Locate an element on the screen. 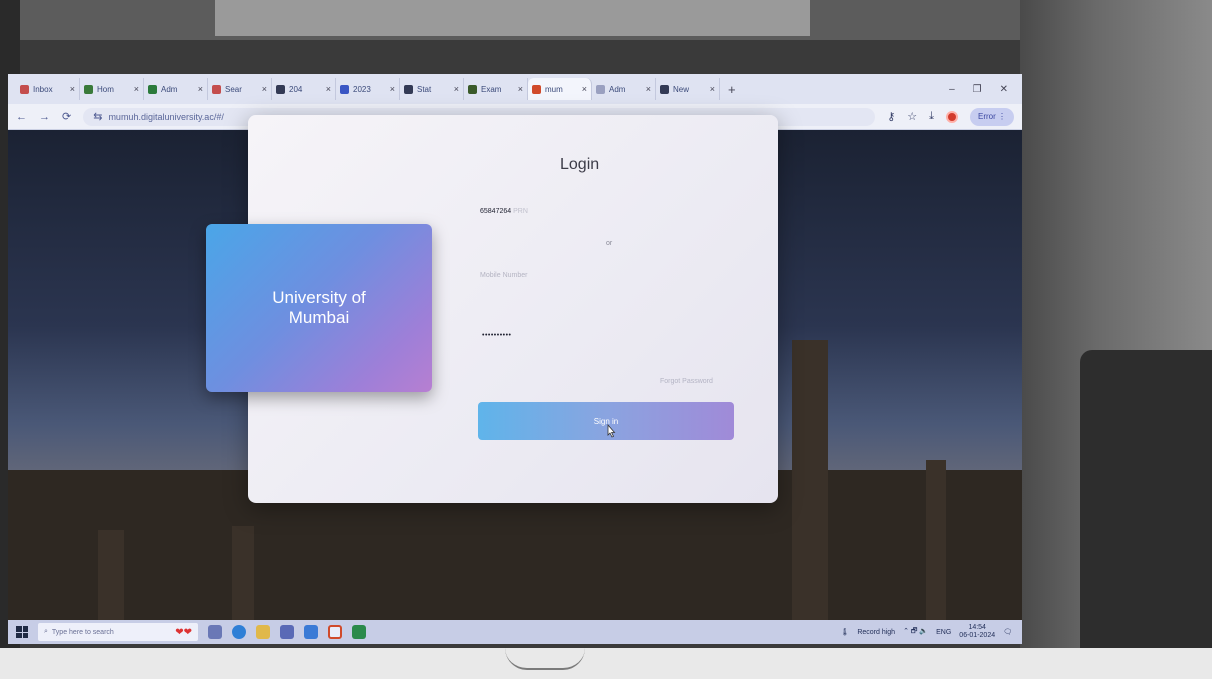 Image resolution: width=1212 pixels, height=679 pixels. close-window-button: ✕ is located at coordinates (1004, 89).